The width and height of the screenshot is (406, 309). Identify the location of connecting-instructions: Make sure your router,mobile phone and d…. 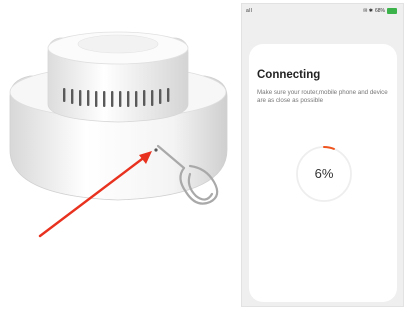
(322, 96).